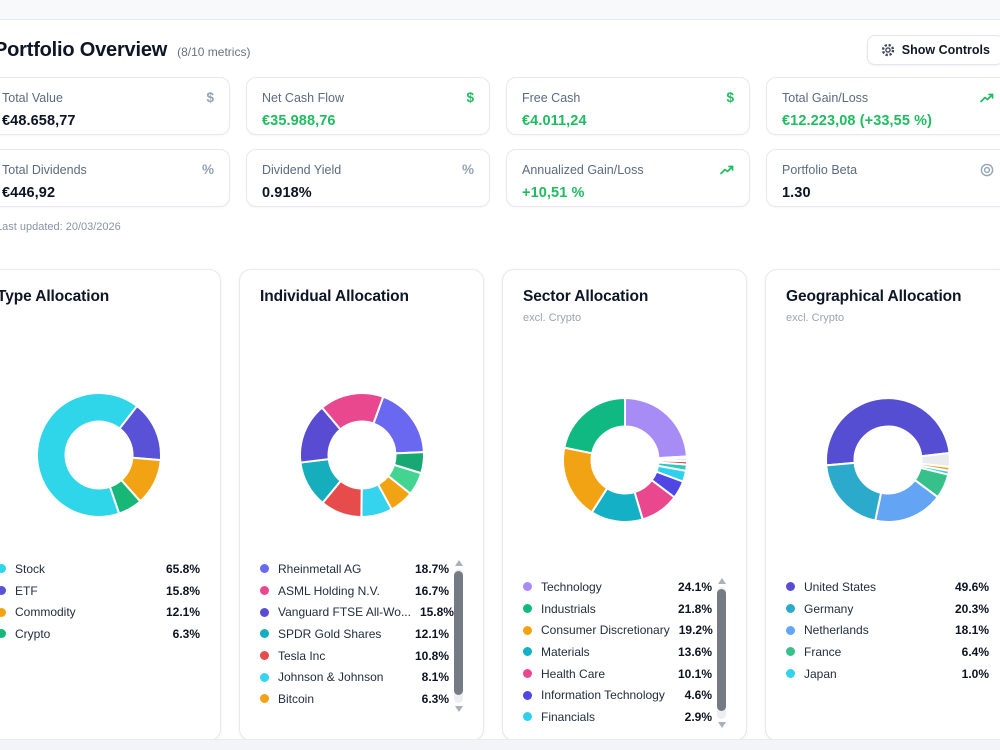 The width and height of the screenshot is (1000, 750). I want to click on type-allocation-donut-chart, so click(98, 455).